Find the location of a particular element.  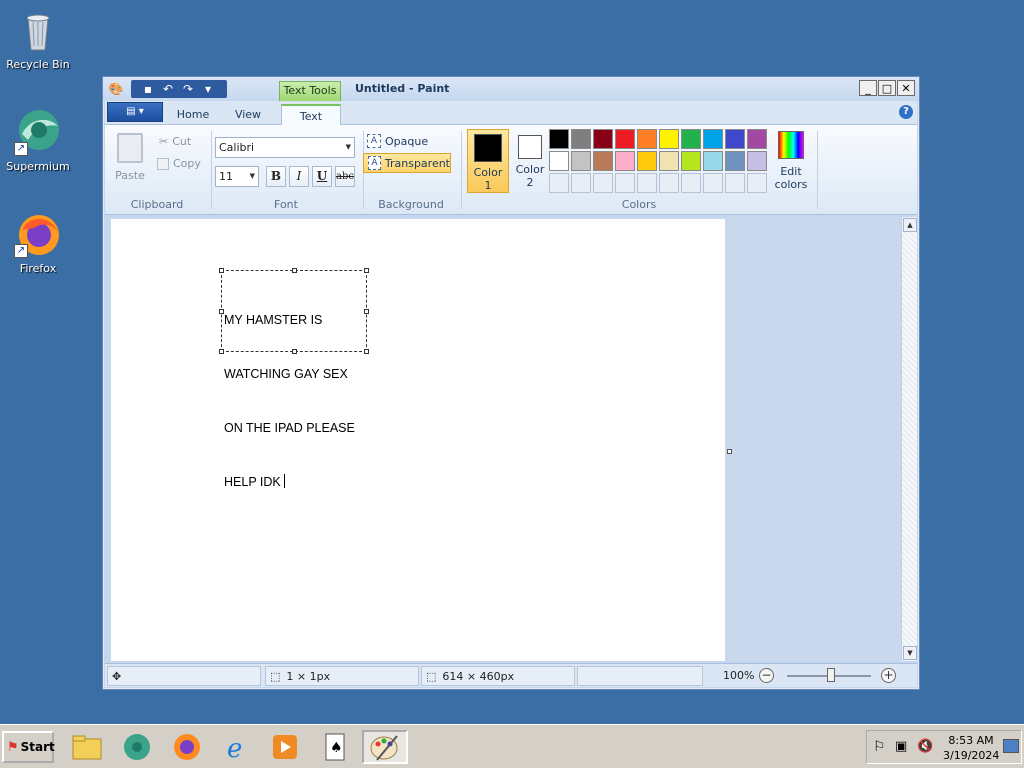

text-caret is located at coordinates (284, 481).